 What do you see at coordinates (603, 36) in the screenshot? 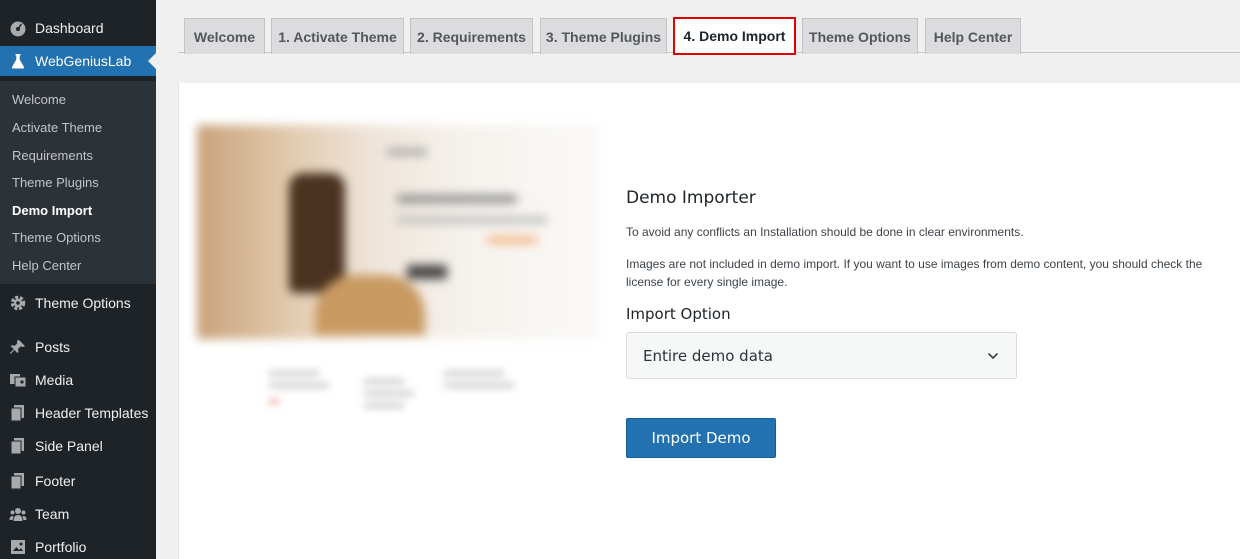
I see `tab-theme-plugins: 3. Theme Plugins` at bounding box center [603, 36].